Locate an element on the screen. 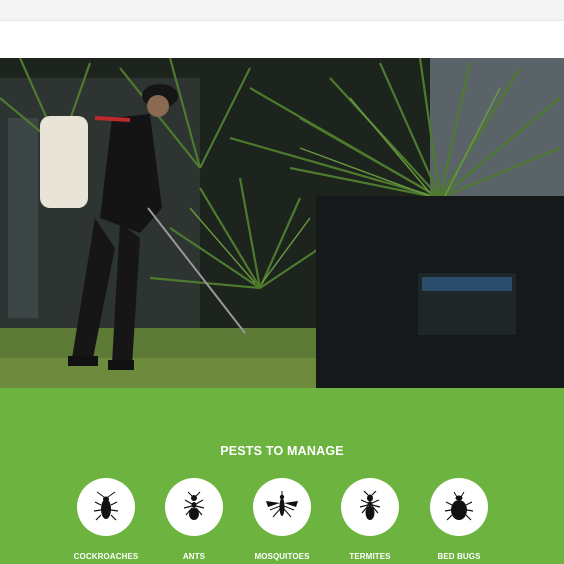 The image size is (564, 564). pest-item-mosquitoes: MOSQUITOES is located at coordinates (282, 519).